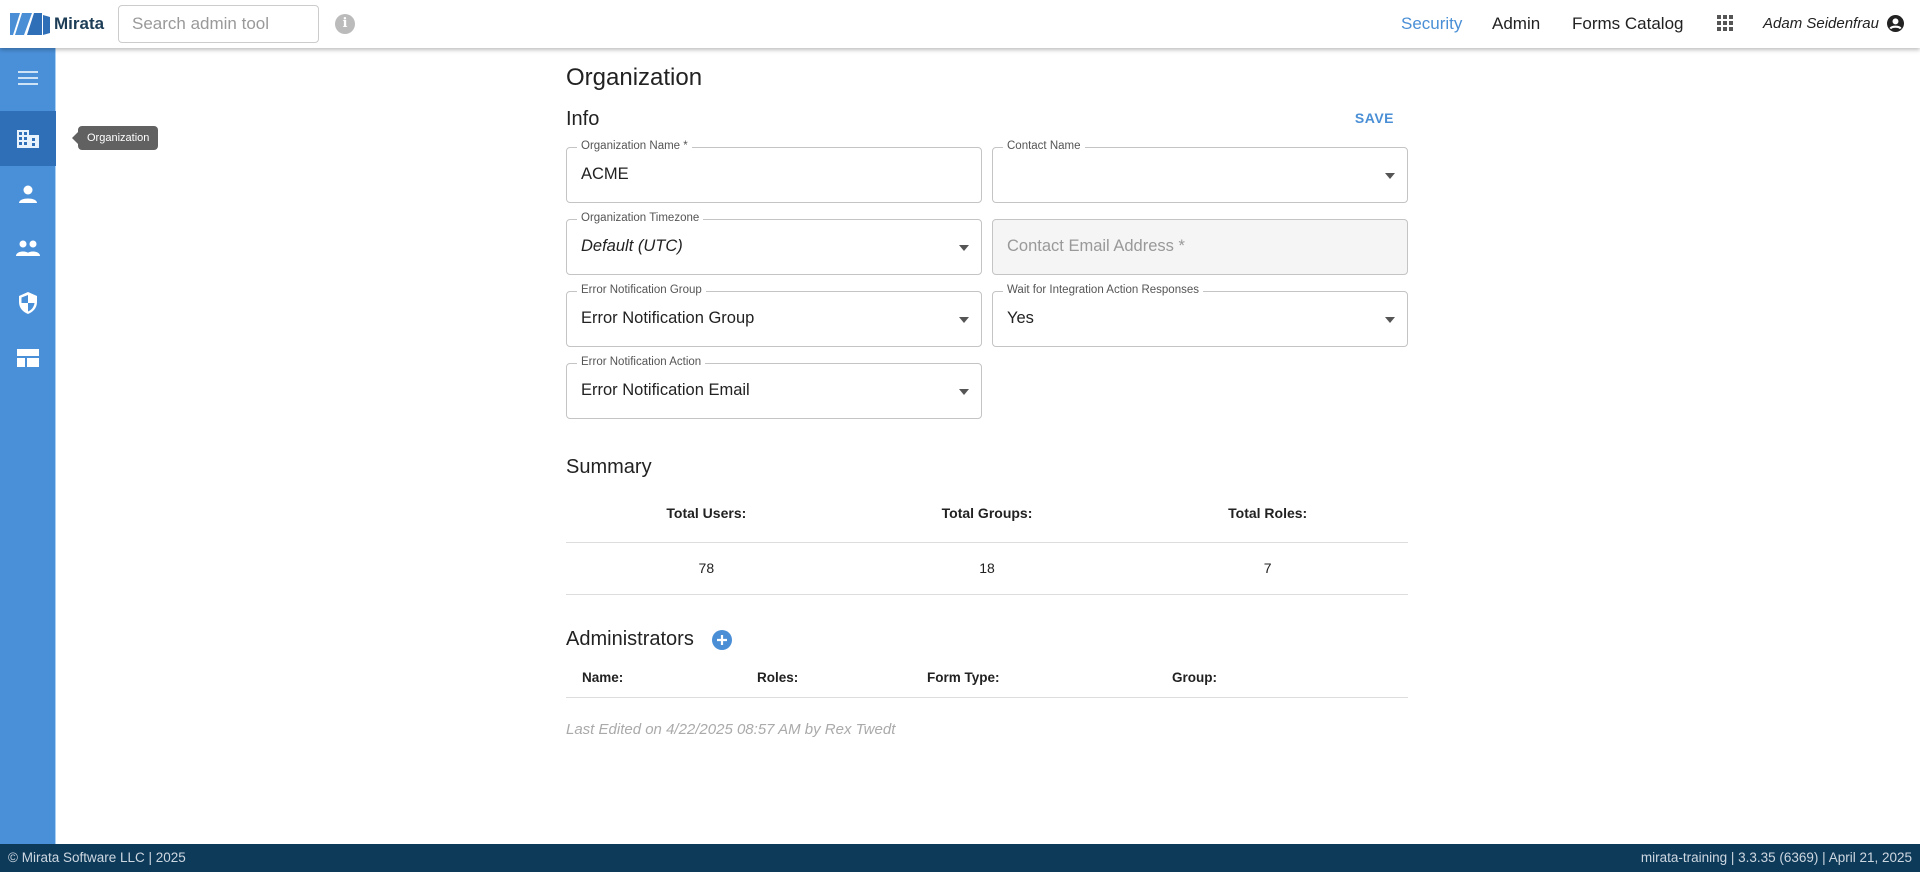  I want to click on field-placeholder: Contact Email Address *, so click(1096, 246).